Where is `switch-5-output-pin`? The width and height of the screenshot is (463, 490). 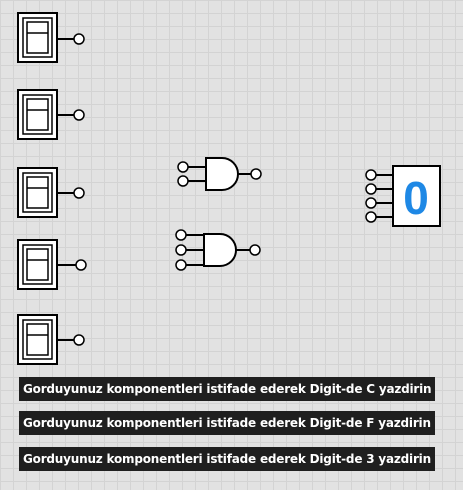
switch-5-output-pin is located at coordinates (79, 340).